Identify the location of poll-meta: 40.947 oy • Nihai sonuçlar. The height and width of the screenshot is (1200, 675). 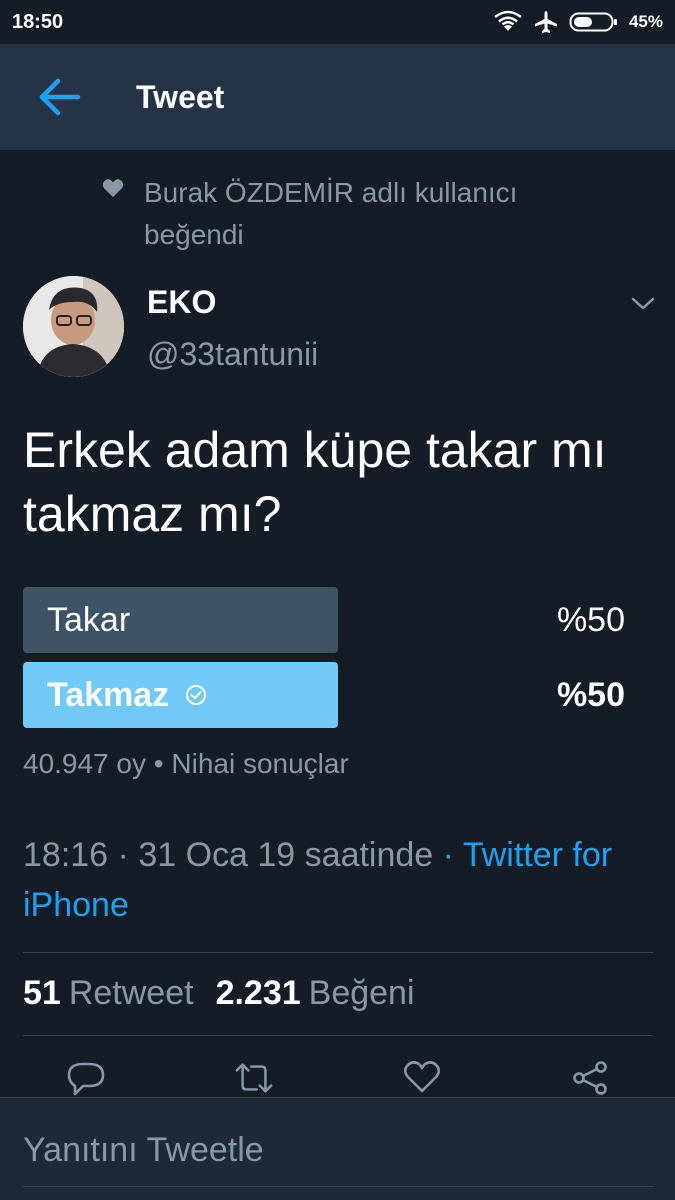
(186, 764).